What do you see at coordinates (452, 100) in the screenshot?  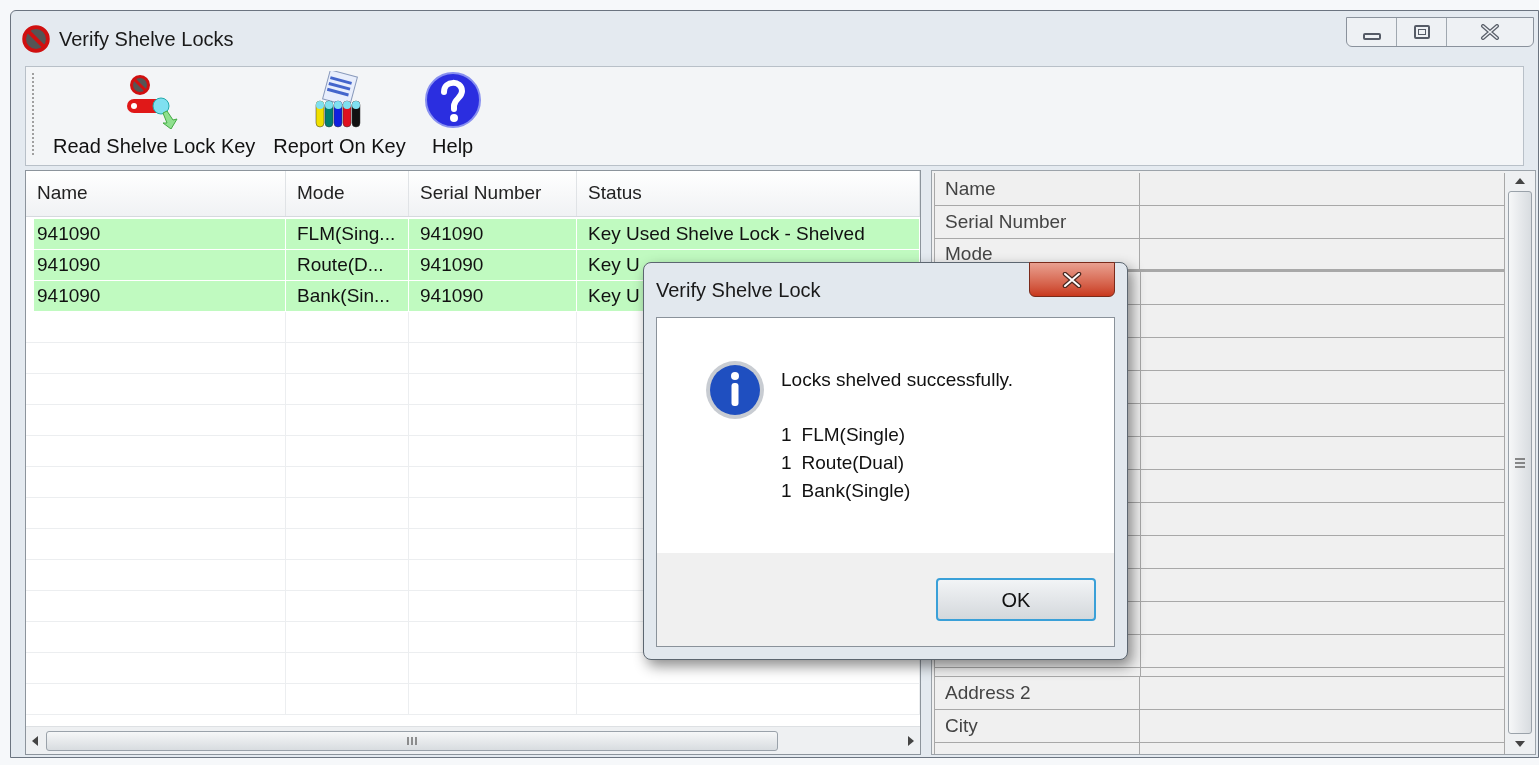 I see `help-icon` at bounding box center [452, 100].